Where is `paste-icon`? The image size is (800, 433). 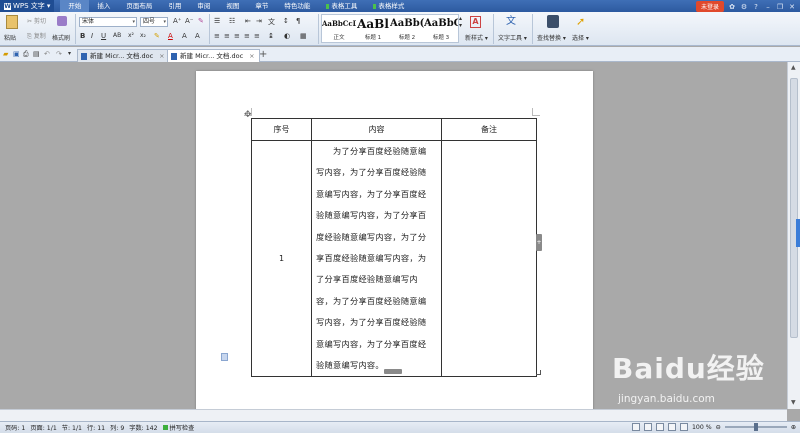 paste-icon is located at coordinates (12, 22).